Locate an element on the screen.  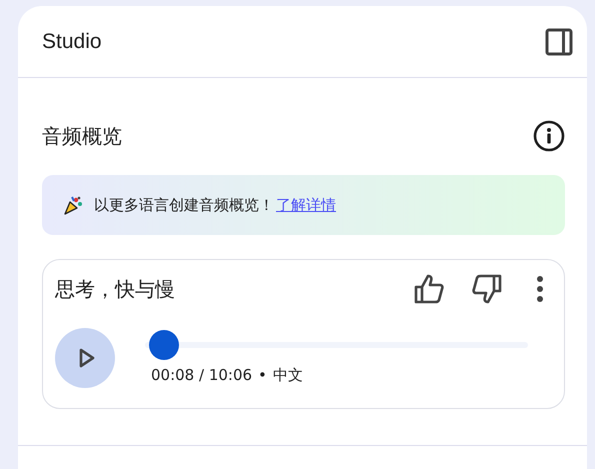
info-icon is located at coordinates (549, 136).